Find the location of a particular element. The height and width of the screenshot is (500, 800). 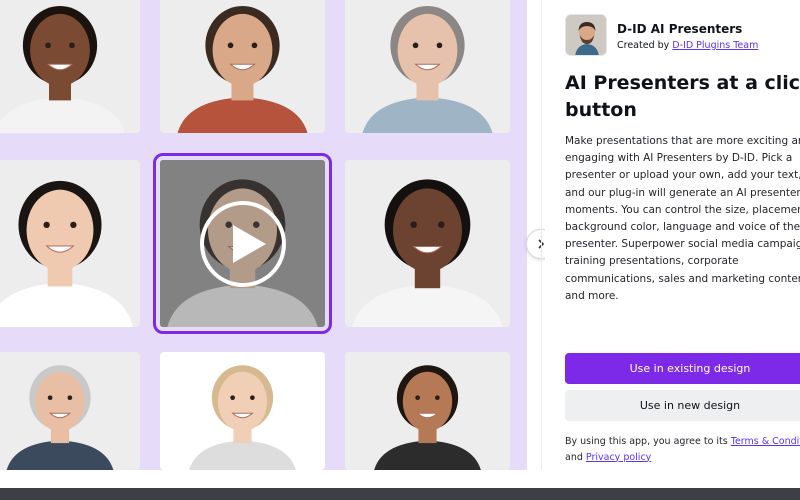

description-line: training presentations, corporate is located at coordinates (652, 261).